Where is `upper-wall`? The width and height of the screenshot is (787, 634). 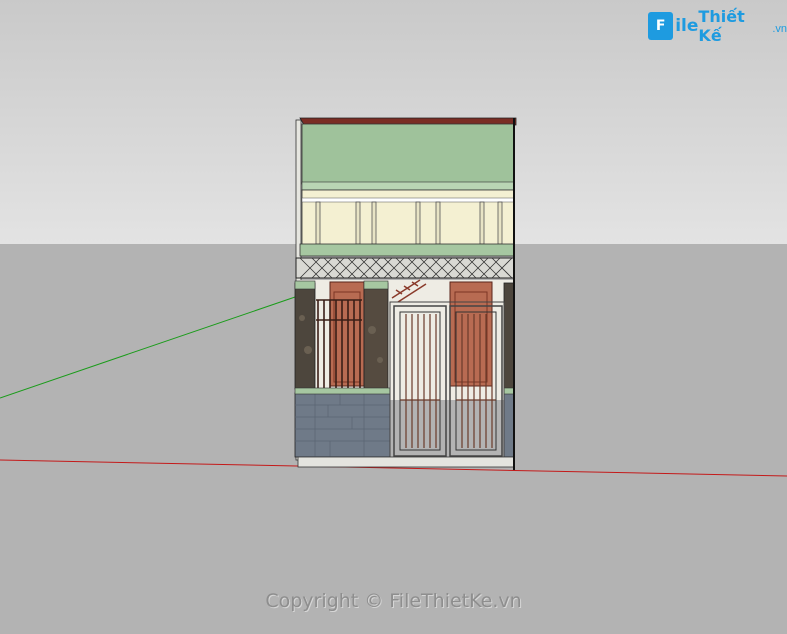 upper-wall is located at coordinates (408, 154).